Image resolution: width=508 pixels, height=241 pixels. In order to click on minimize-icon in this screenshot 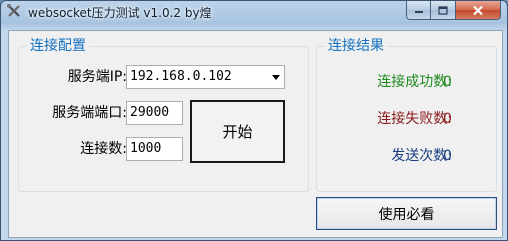, I will do `click(418, 12)`.